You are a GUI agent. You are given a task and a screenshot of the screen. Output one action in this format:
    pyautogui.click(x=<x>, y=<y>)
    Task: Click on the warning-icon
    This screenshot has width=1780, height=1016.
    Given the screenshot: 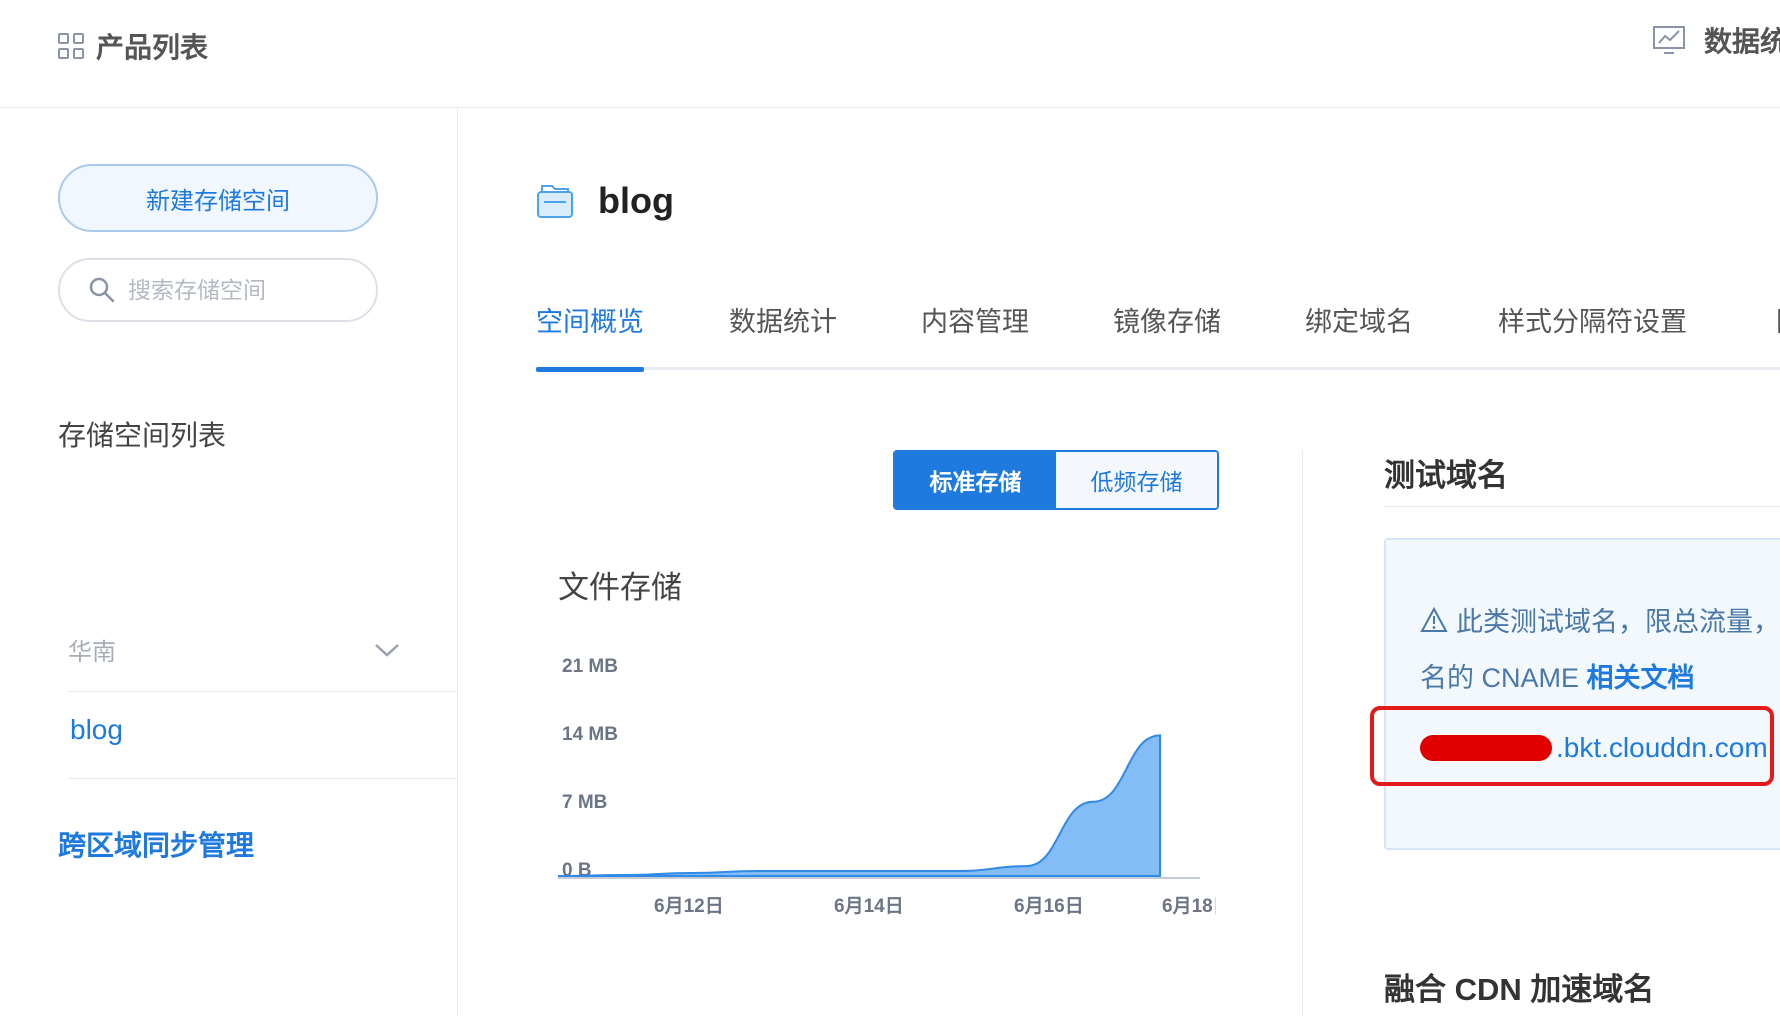 What is the action you would take?
    pyautogui.click(x=1434, y=619)
    